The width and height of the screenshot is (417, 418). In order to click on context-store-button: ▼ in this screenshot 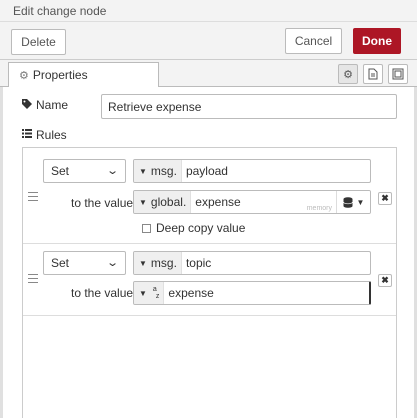, I will do `click(353, 202)`.